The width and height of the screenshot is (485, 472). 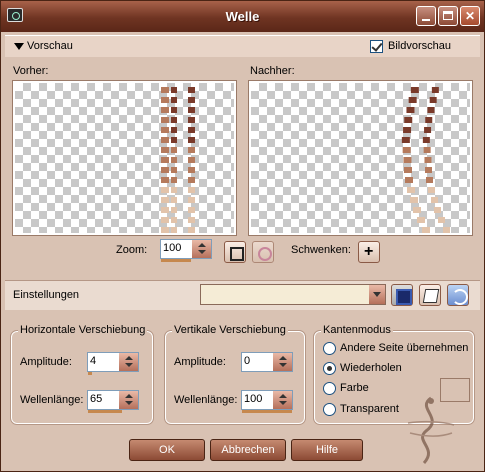 I want to click on v-amplitude-spinner, so click(x=267, y=362).